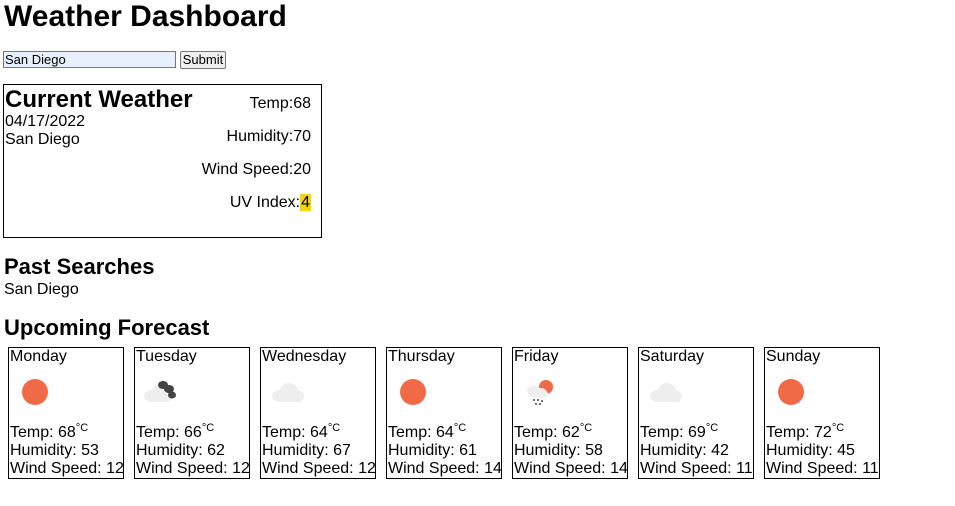 The image size is (955, 506). Describe the element at coordinates (41, 290) in the screenshot. I see `past-search-item: San Diego` at that location.